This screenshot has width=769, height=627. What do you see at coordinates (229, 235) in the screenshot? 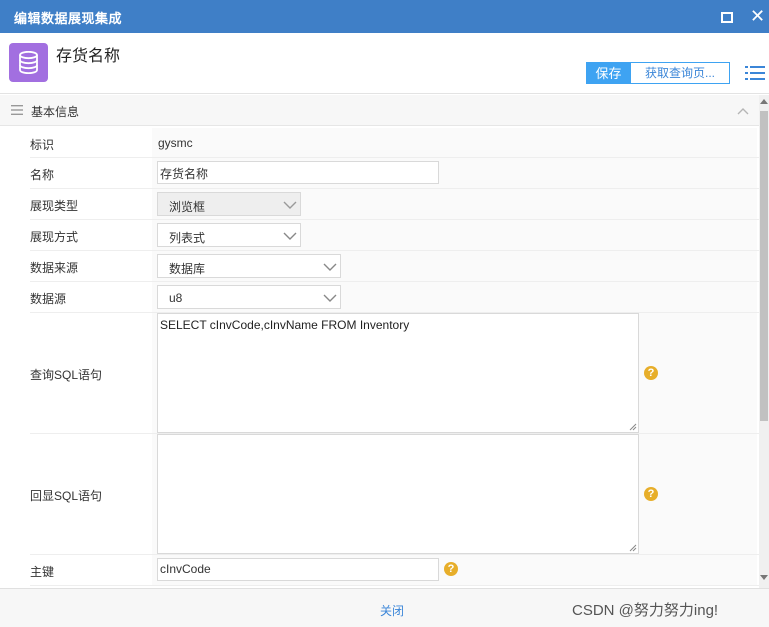
I see `display-mode-select: 列表式` at bounding box center [229, 235].